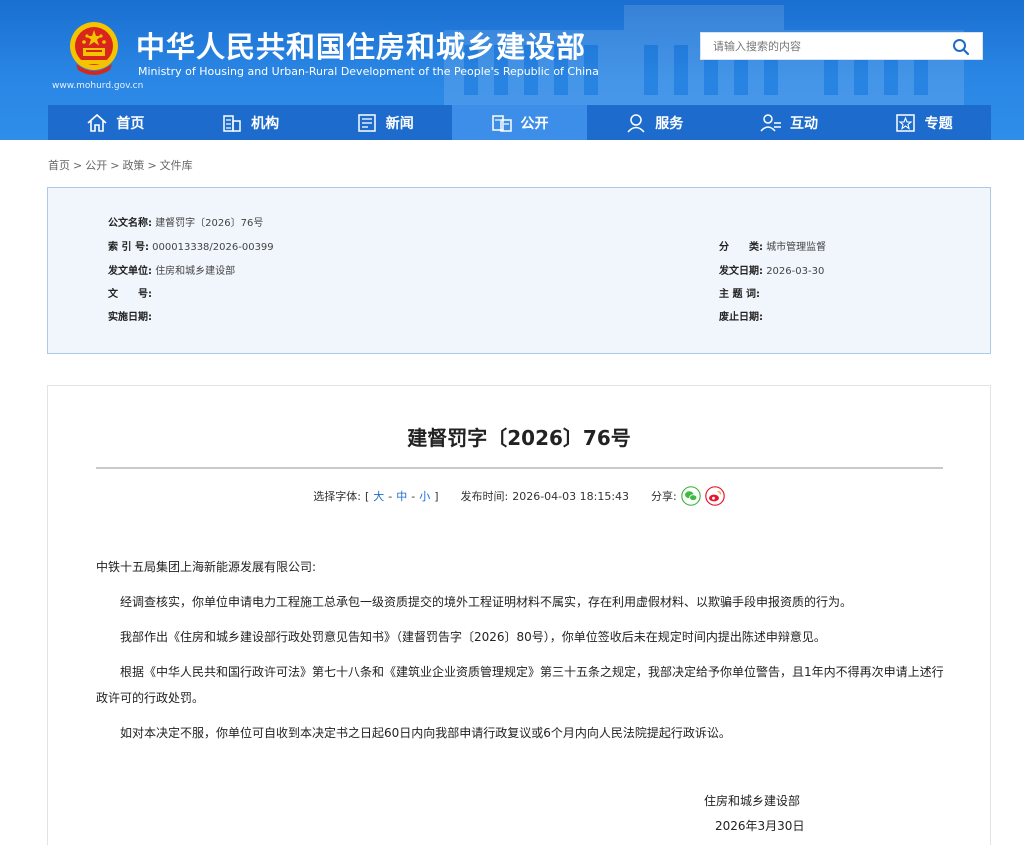  Describe the element at coordinates (130, 123) in the screenshot. I see `nav-label: 首页` at that location.